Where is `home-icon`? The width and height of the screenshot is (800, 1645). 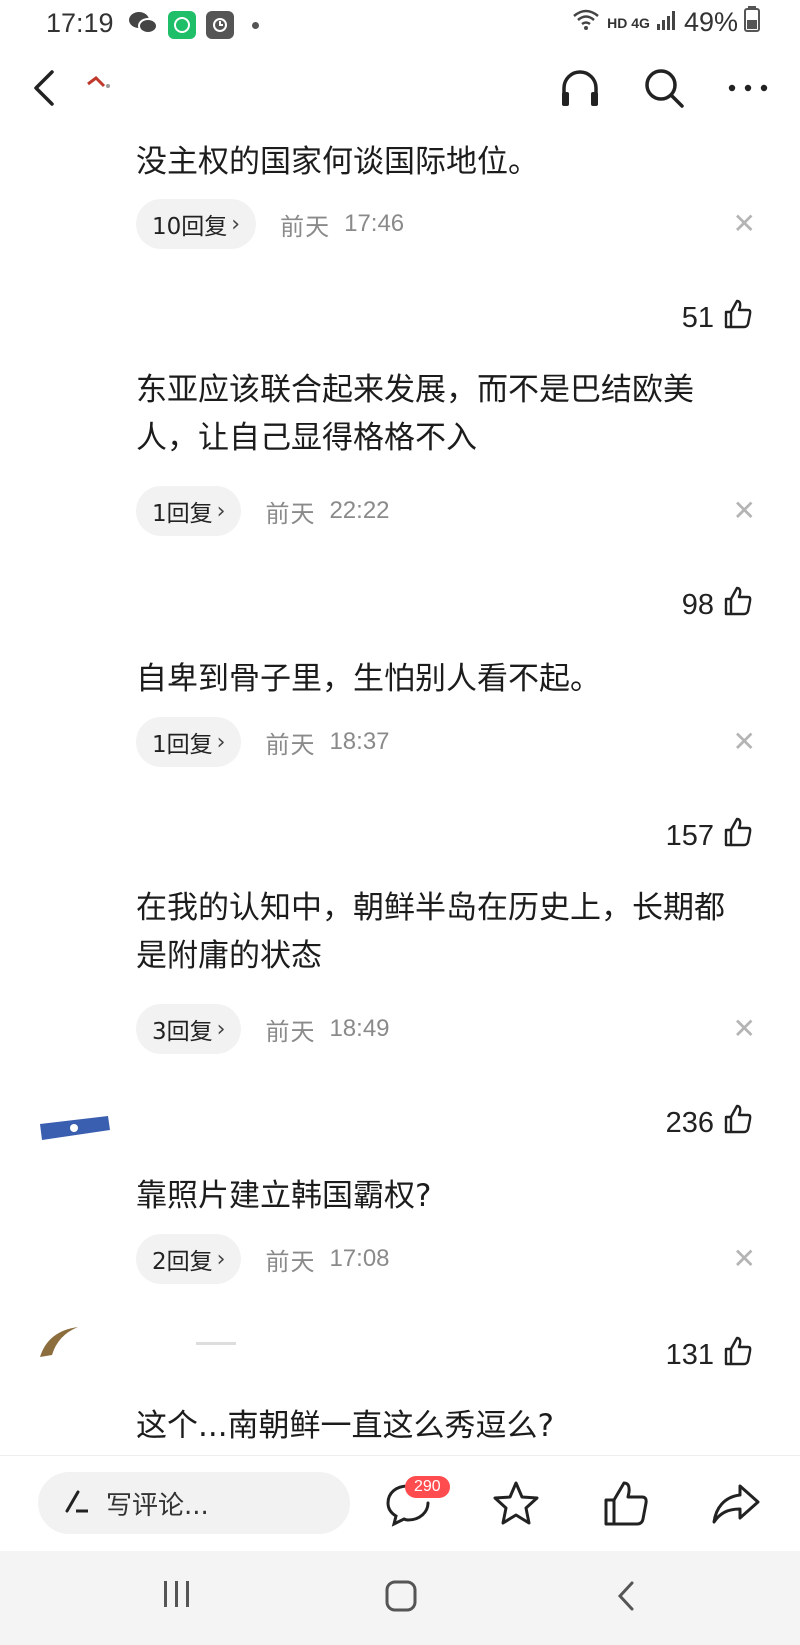 home-icon is located at coordinates (401, 1598).